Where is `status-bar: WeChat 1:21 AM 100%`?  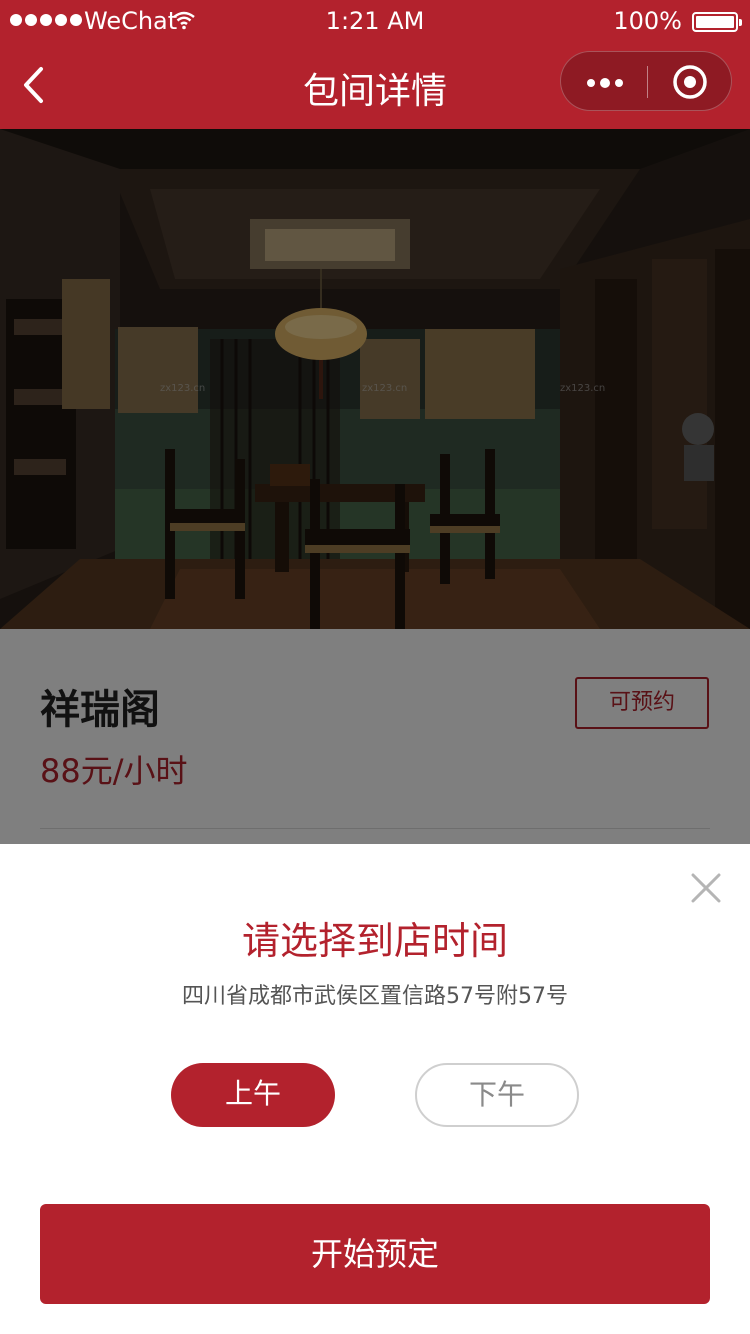
status-bar: WeChat 1:21 AM 100% is located at coordinates (375, 21).